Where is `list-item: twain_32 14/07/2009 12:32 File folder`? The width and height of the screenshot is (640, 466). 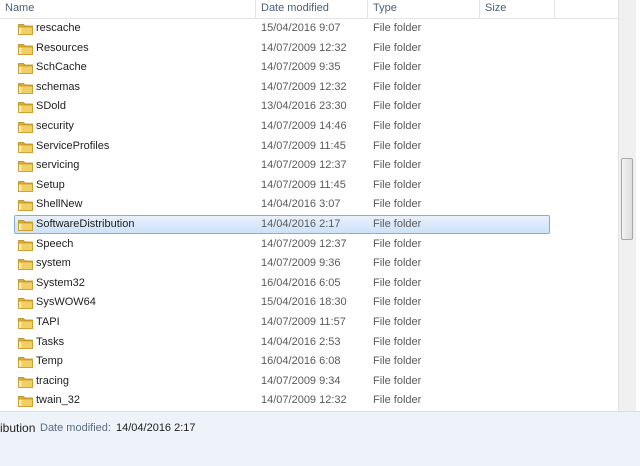
list-item: twain_32 14/07/2009 12:32 File folder is located at coordinates (309, 401).